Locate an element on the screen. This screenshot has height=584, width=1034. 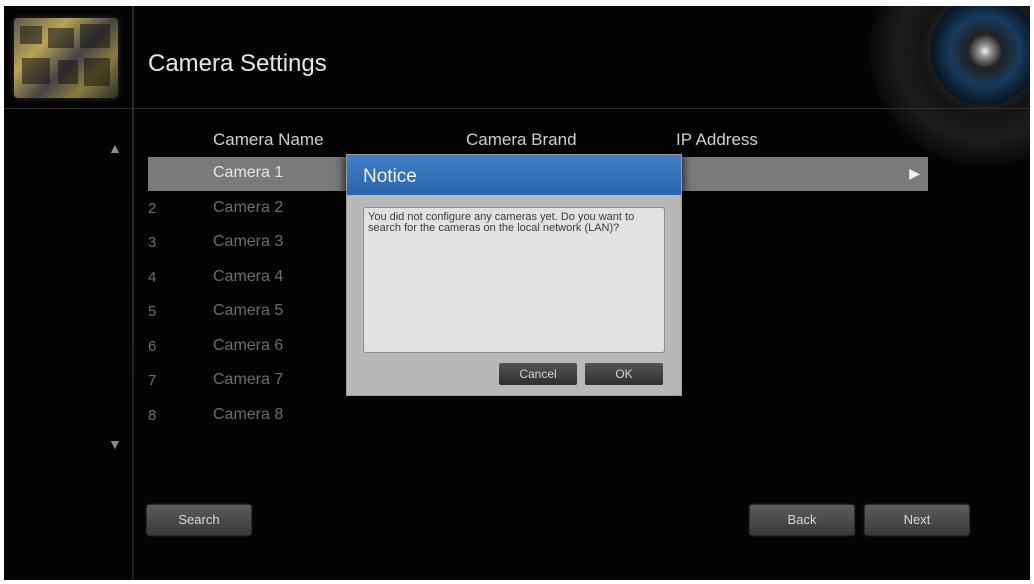
row-number: 4 is located at coordinates (152, 277).